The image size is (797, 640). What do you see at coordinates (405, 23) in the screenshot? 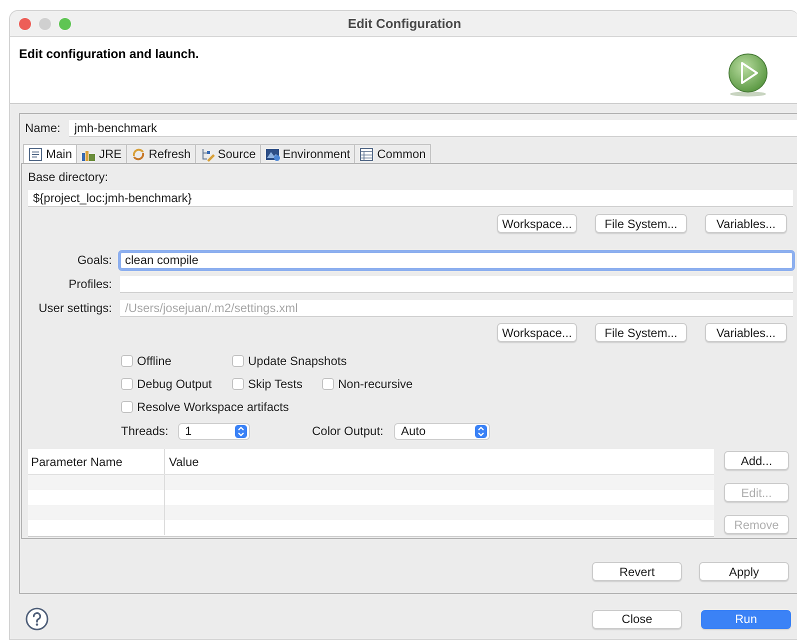
I see `window-title: Edit Configuration` at bounding box center [405, 23].